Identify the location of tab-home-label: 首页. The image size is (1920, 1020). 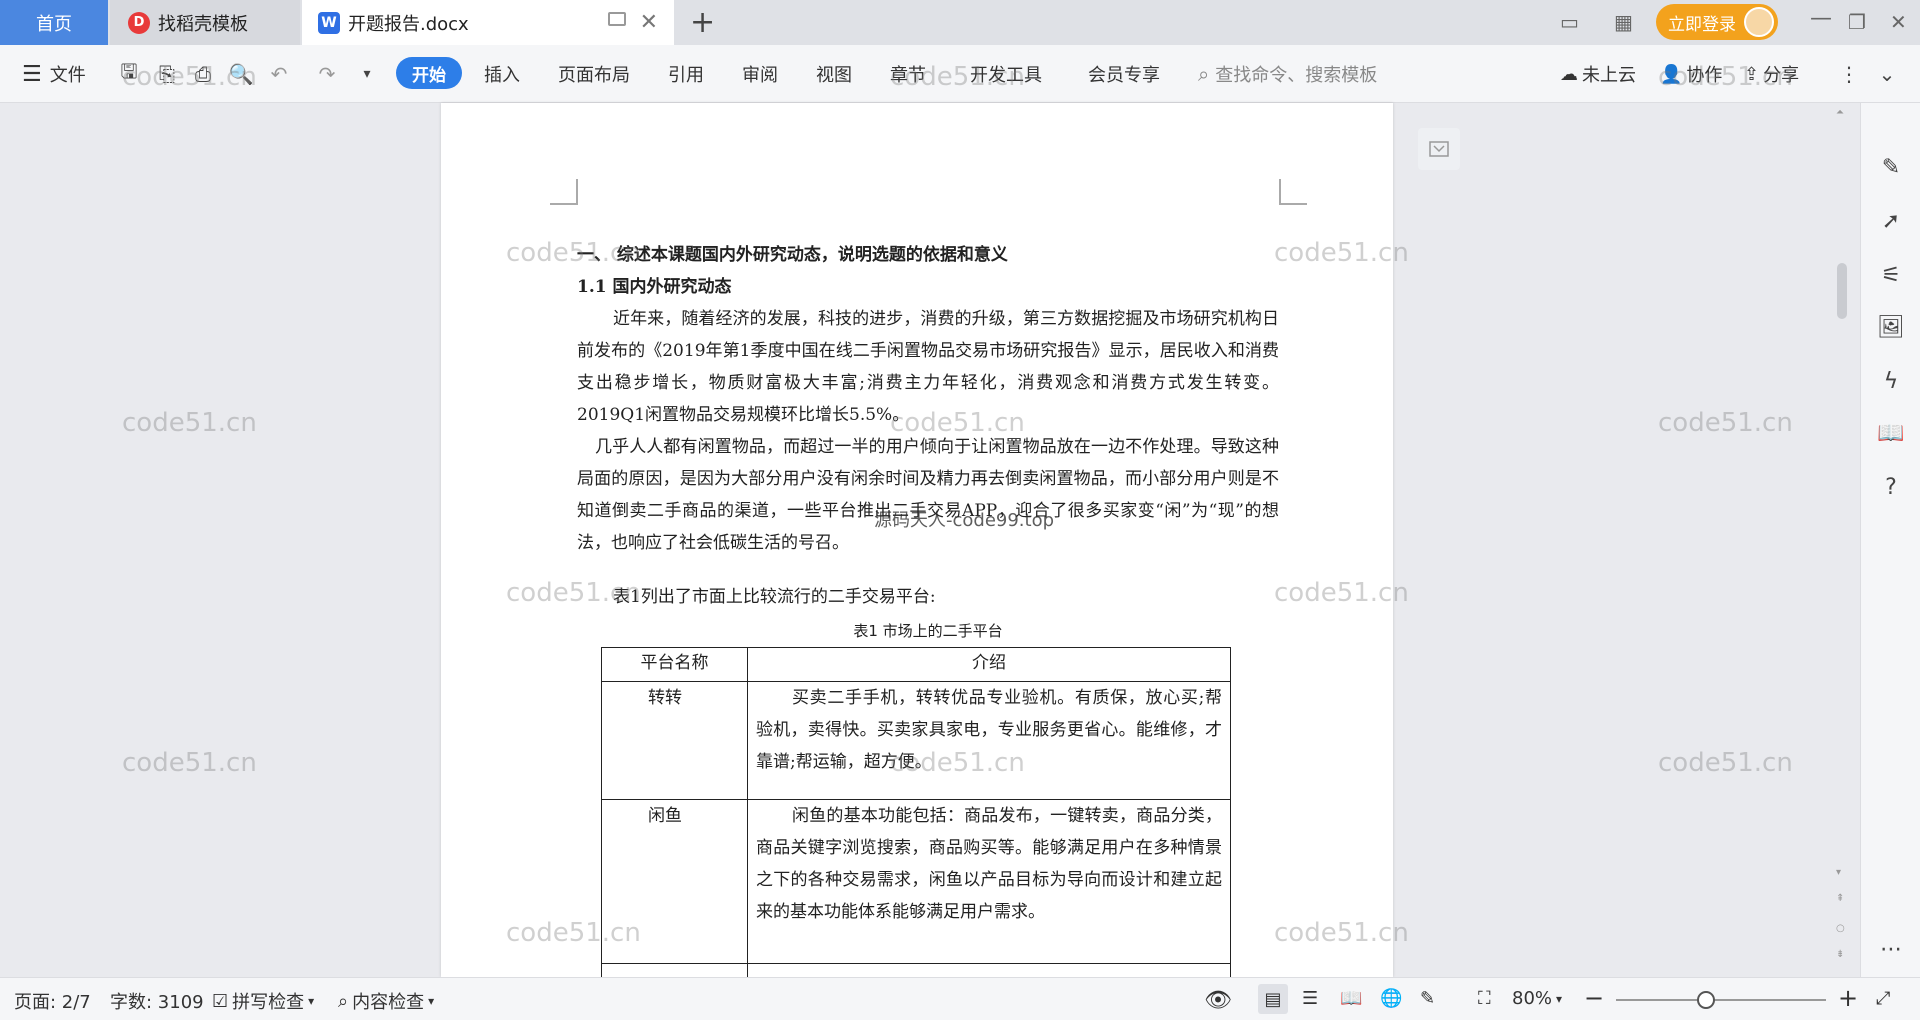
(54, 24).